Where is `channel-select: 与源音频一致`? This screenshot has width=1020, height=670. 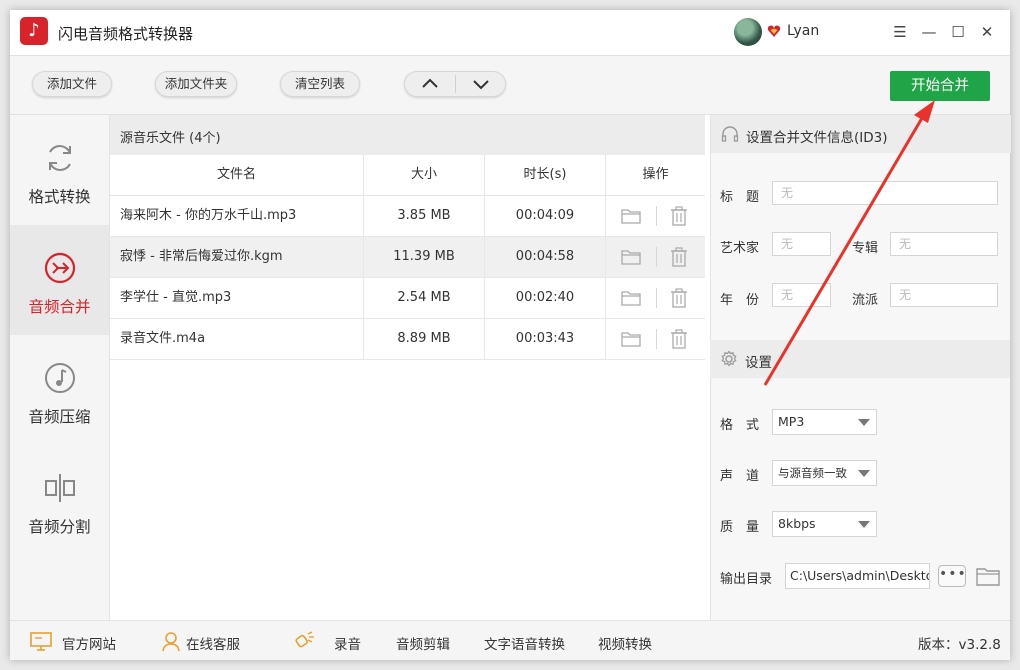
channel-select: 与源音频一致 is located at coordinates (824, 473).